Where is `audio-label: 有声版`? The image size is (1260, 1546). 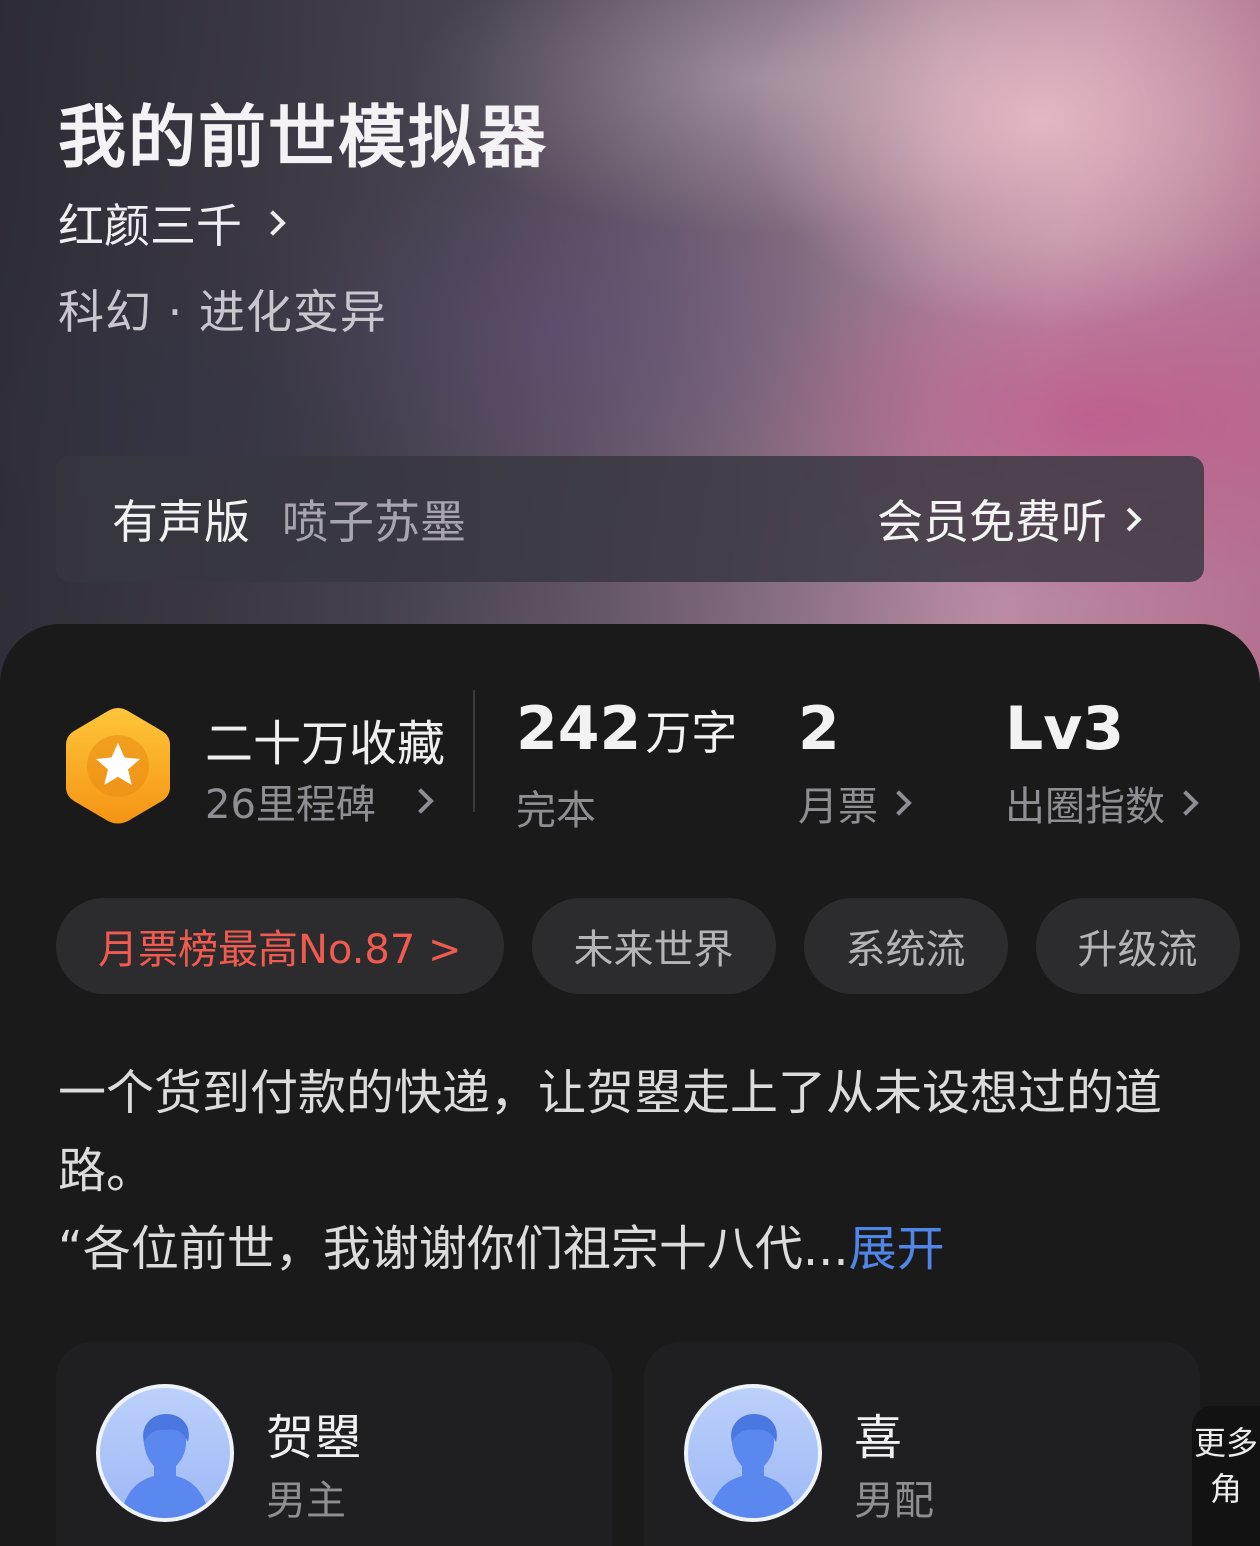
audio-label: 有声版 is located at coordinates (181, 522).